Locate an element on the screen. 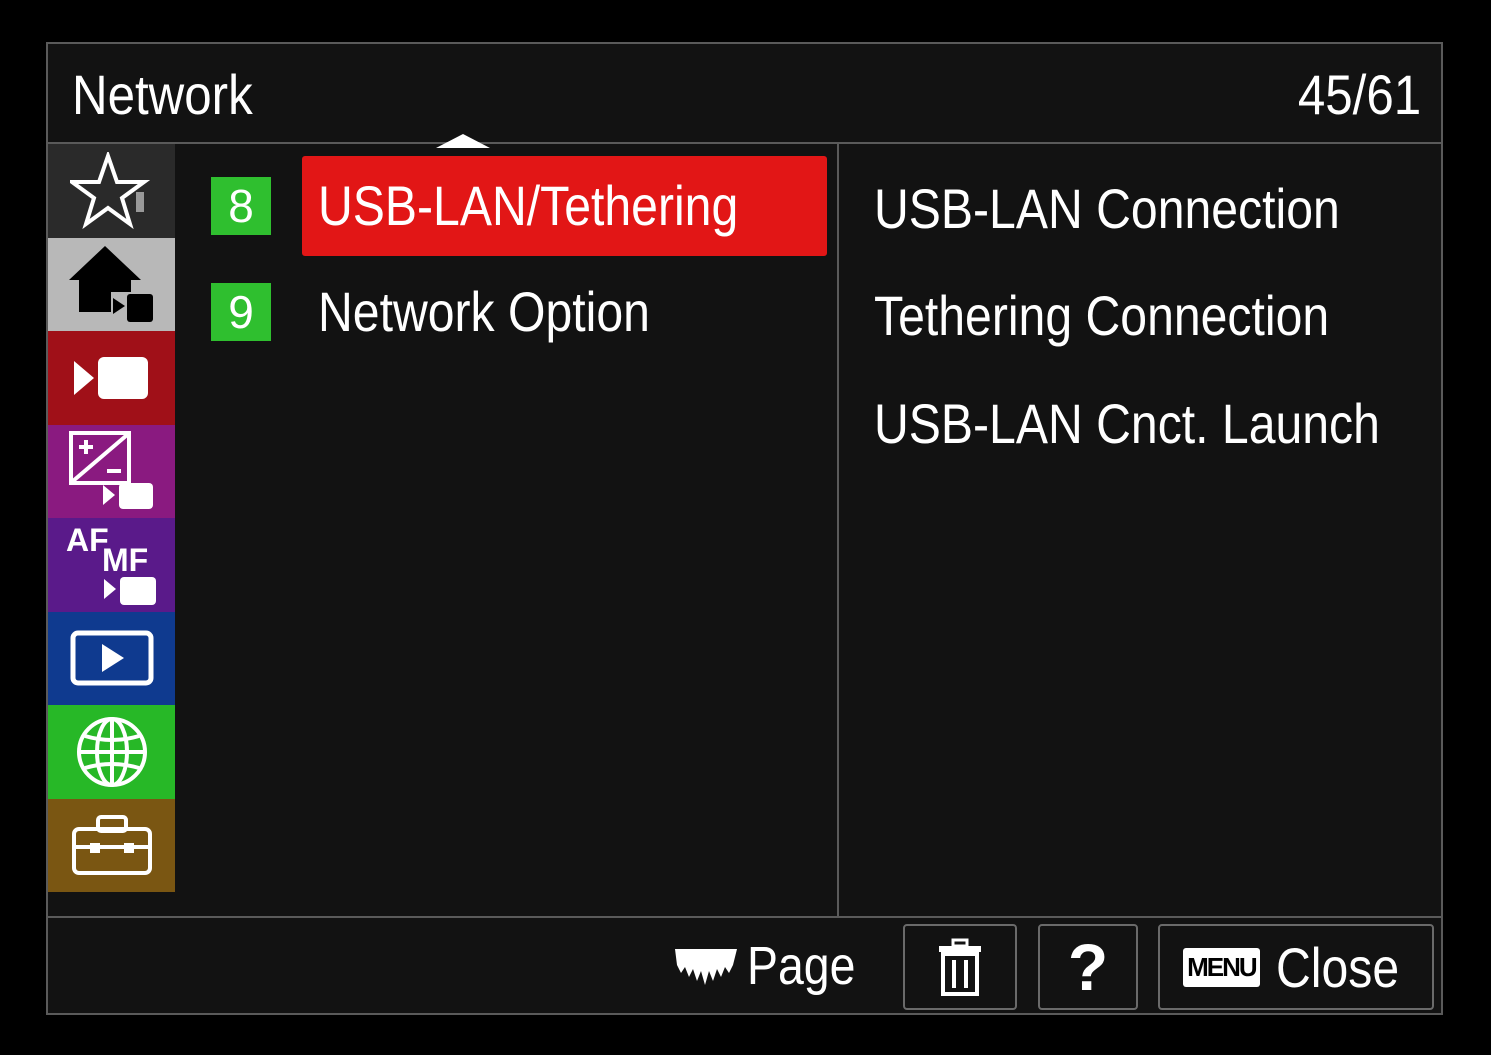 The height and width of the screenshot is (1055, 1491). menu-item-network-option: 9 Network Option is located at coordinates (506, 312).